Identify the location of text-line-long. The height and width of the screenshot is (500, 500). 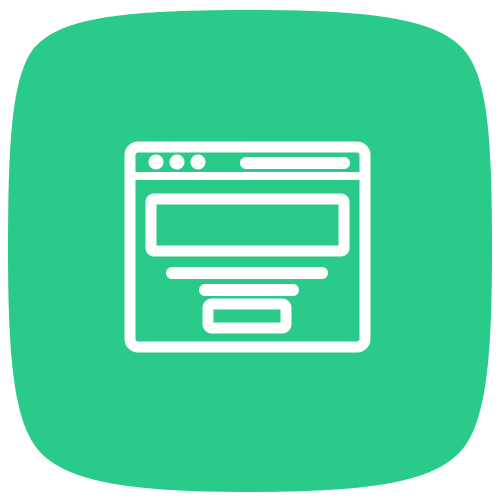
(247, 273).